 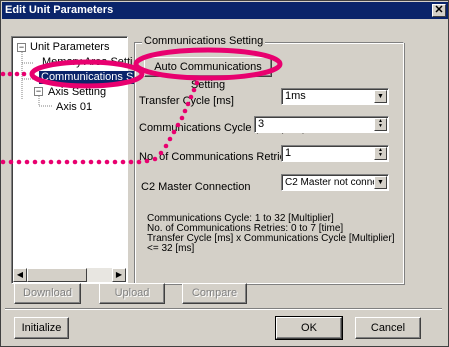 What do you see at coordinates (41, 328) in the screenshot?
I see `initialize-button: Initialize` at bounding box center [41, 328].